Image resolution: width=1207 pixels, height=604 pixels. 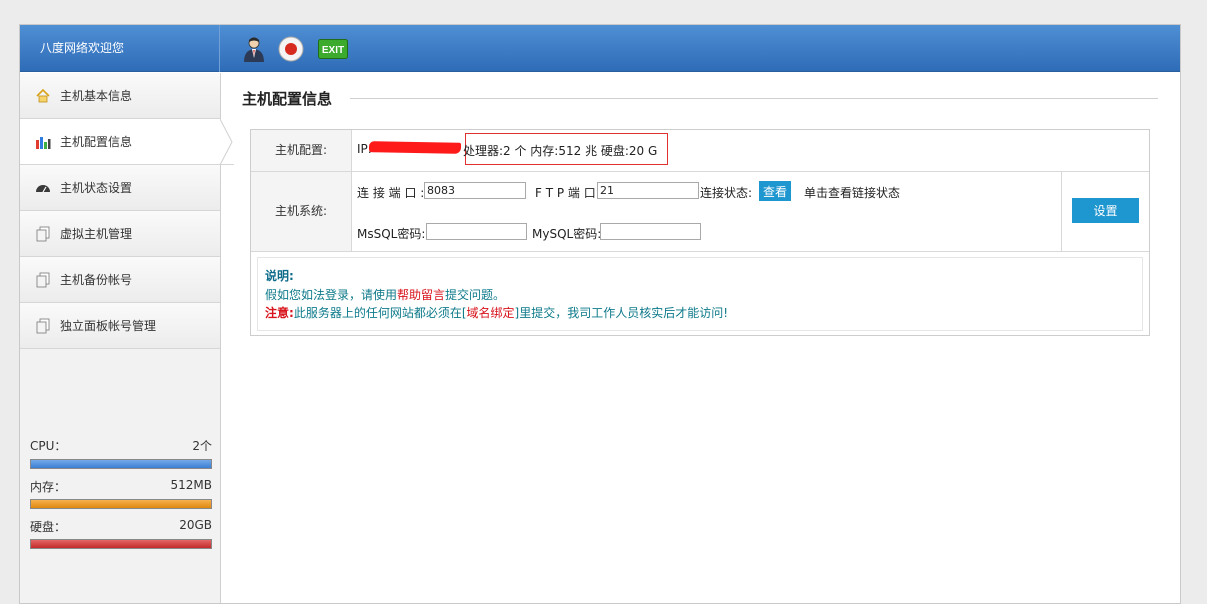 I want to click on notes-heading: 说明:, so click(x=279, y=276).